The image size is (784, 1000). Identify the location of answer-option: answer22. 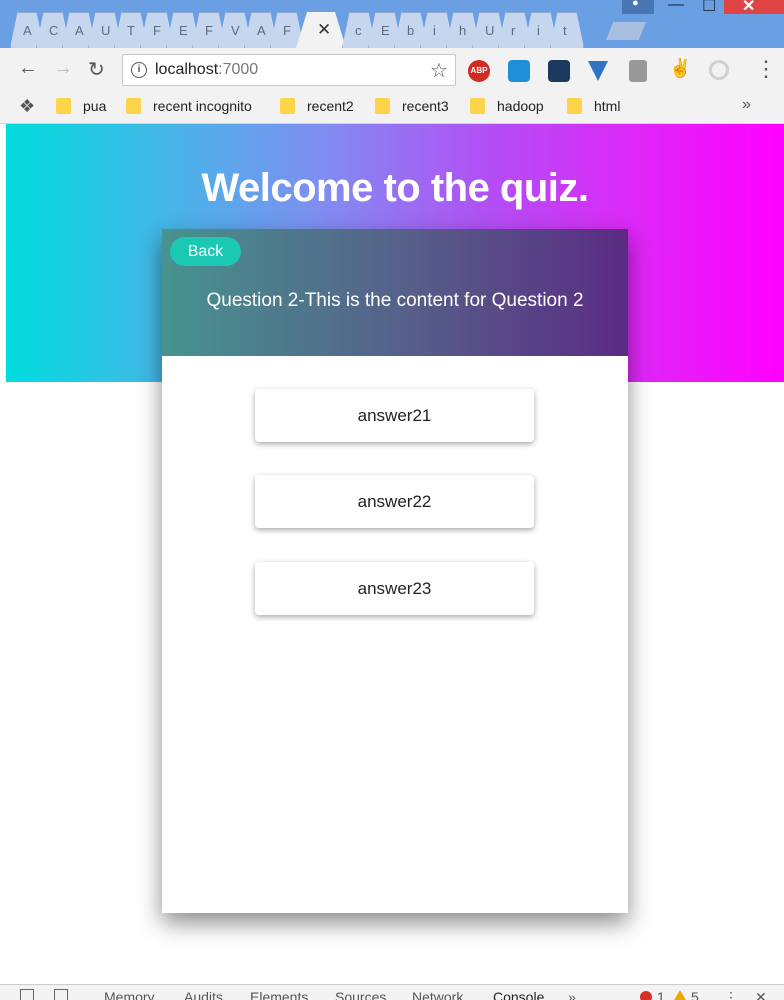
(394, 501).